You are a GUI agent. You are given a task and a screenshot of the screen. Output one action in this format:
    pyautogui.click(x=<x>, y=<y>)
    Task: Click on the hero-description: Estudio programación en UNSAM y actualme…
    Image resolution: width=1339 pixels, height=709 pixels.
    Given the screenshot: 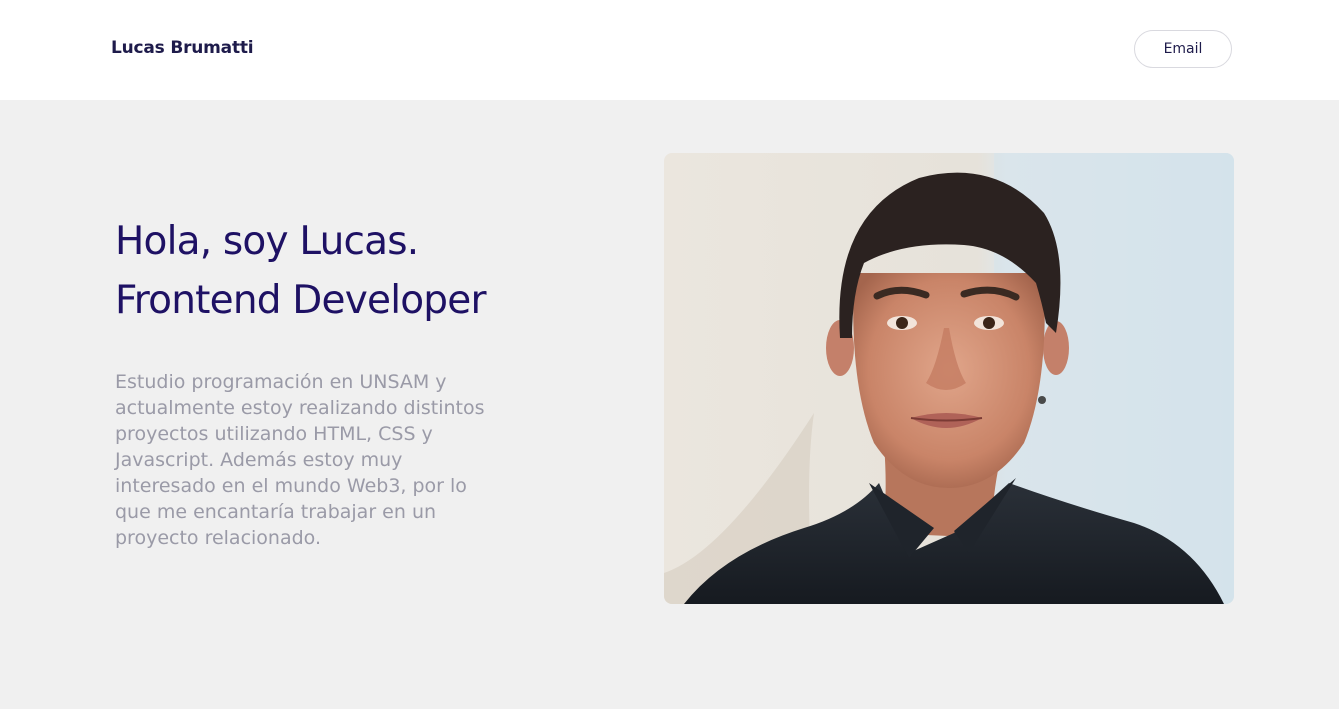 What is the action you would take?
    pyautogui.click(x=300, y=460)
    